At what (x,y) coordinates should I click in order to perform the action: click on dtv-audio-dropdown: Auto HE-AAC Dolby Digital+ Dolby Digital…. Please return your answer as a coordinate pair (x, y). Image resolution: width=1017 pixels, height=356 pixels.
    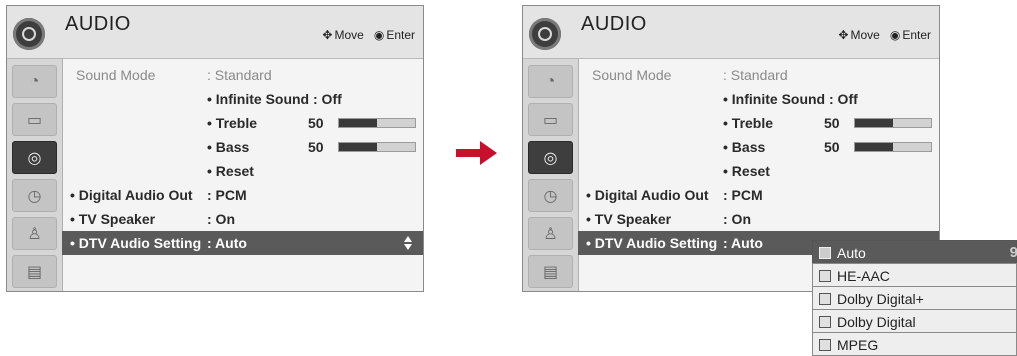
    Looking at the image, I should click on (914, 298).